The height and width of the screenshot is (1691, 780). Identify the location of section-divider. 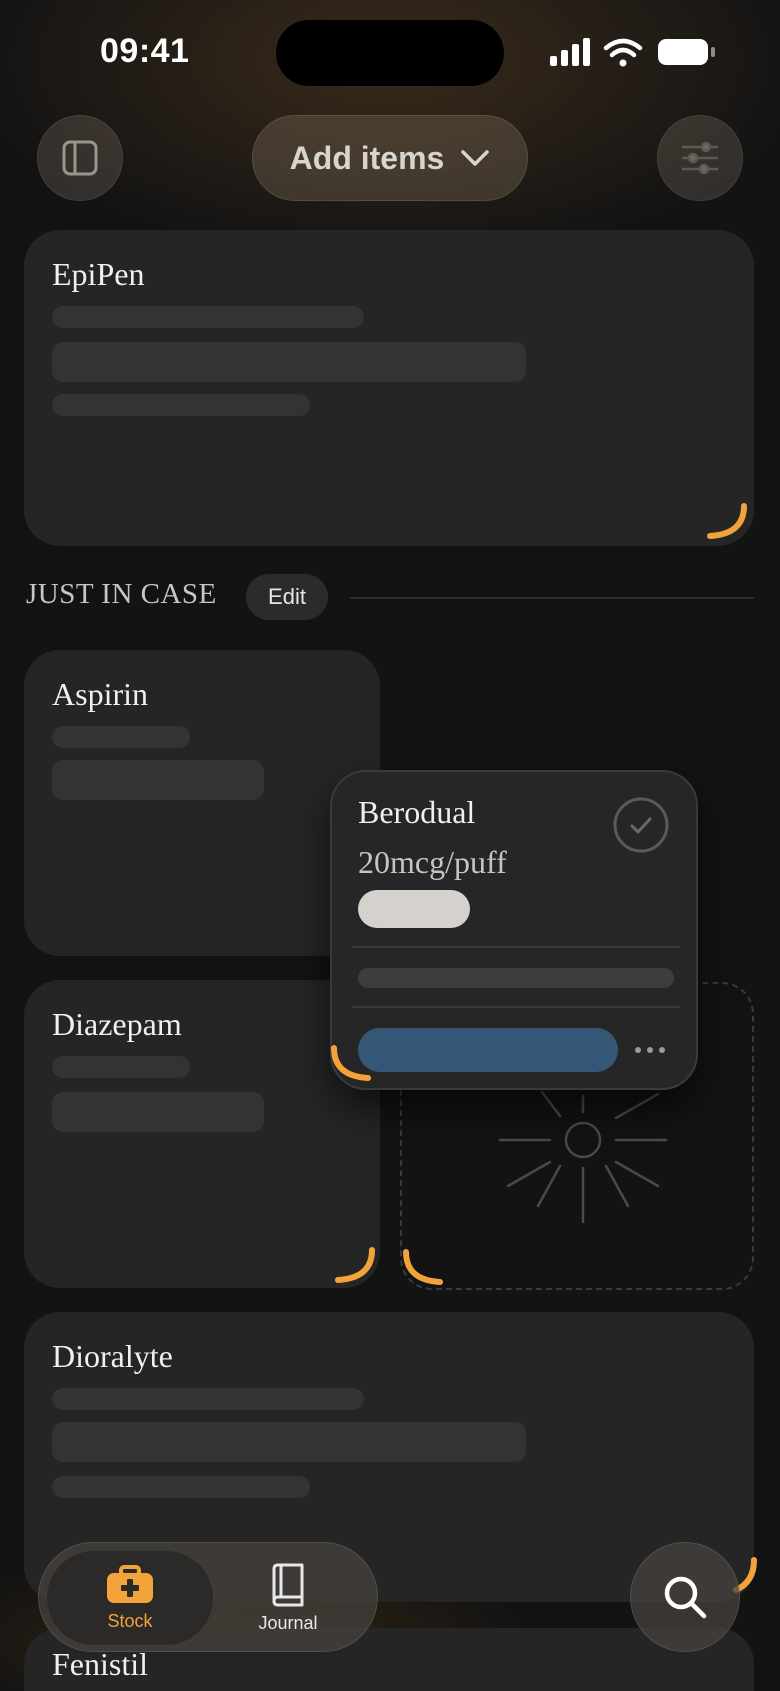
(552, 598).